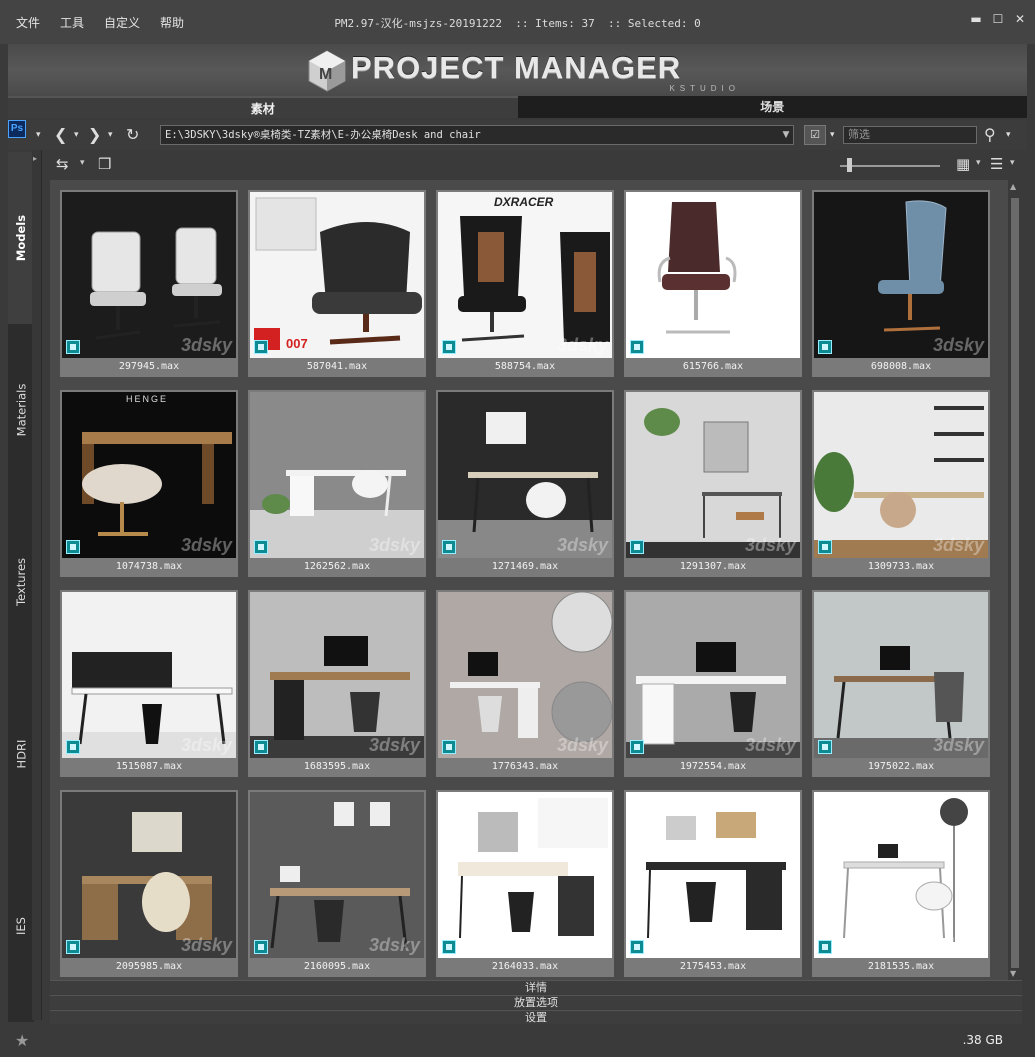 Image resolution: width=1035 pixels, height=1057 pixels. I want to click on asset-card: 3dsky 1291307.max, so click(713, 483).